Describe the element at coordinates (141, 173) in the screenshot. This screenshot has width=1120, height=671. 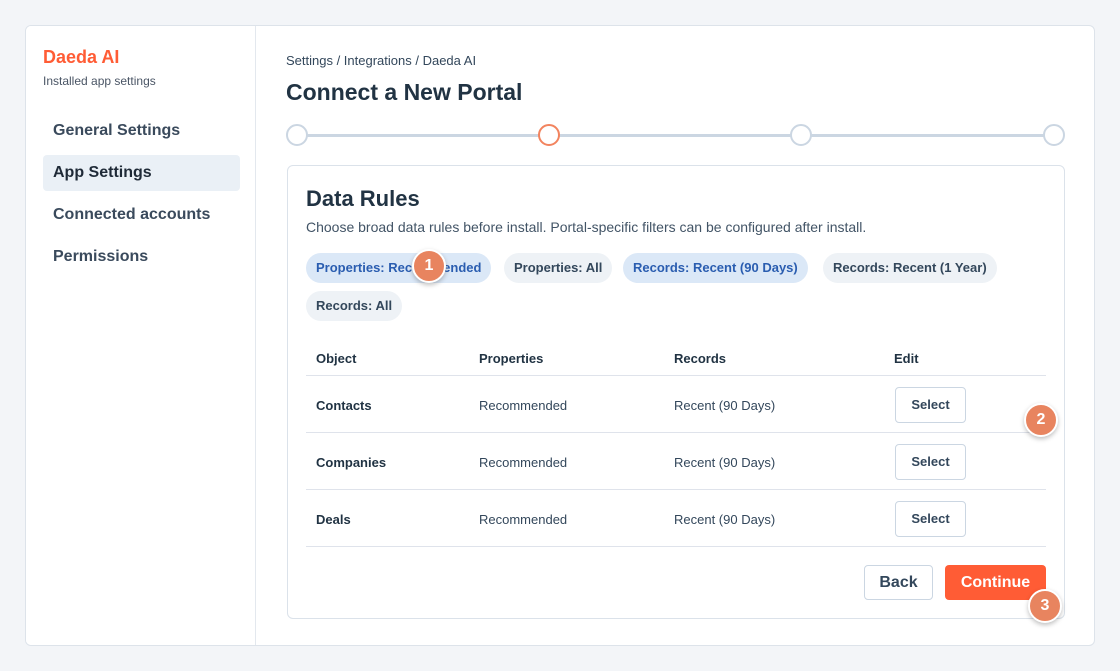
I see `sidebar-item-app-settings: App Settings` at that location.